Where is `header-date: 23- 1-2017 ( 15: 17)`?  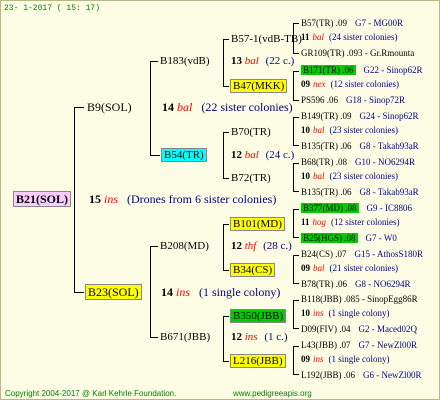
header-date: 23- 1-2017 ( 15: 17) is located at coordinates (52, 8).